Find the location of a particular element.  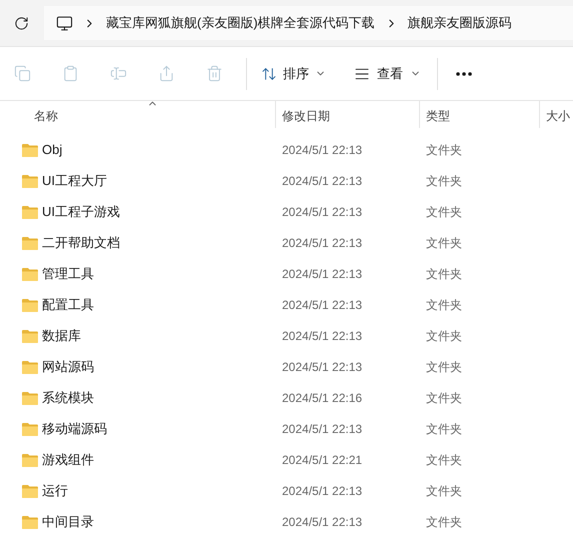

file-name: 运行 is located at coordinates (55, 491).